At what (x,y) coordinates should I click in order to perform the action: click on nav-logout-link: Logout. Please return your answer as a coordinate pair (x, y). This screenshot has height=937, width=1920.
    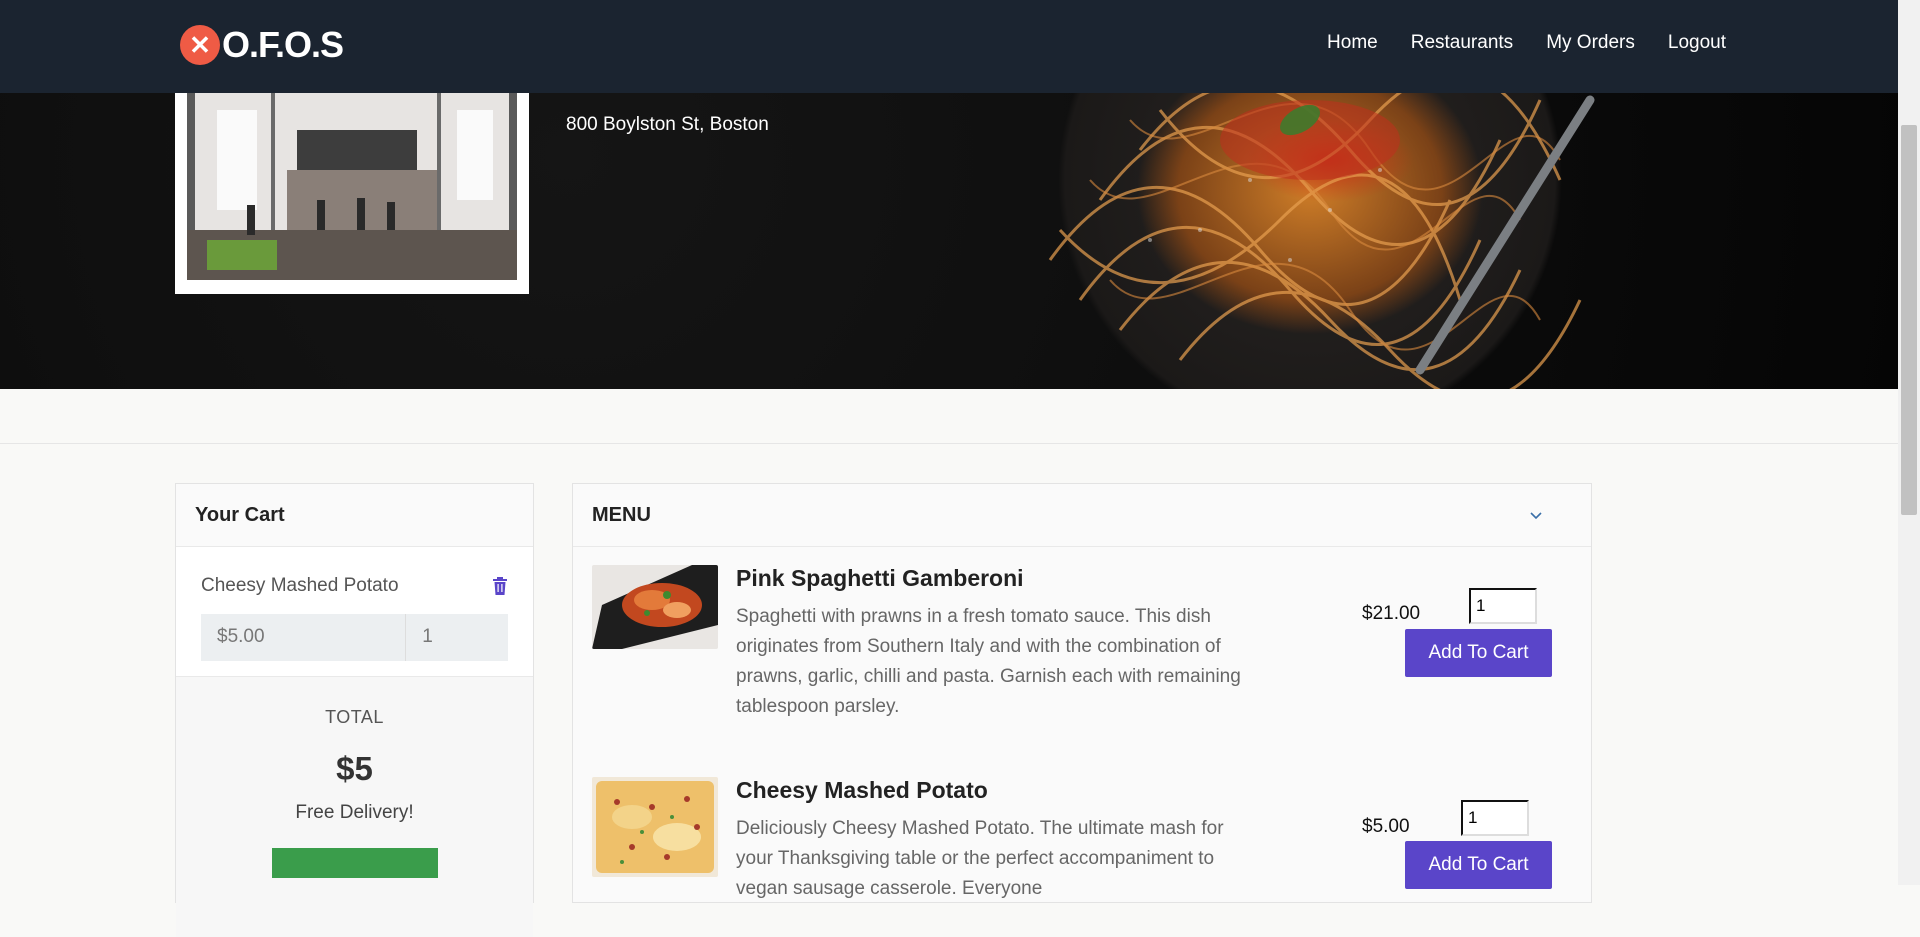
    Looking at the image, I should click on (1697, 43).